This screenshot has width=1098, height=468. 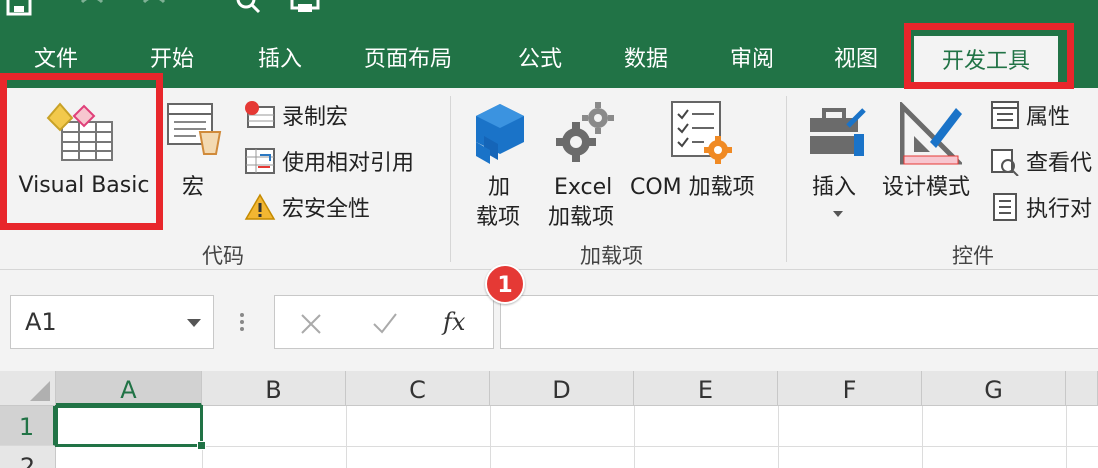 I want to click on column-header: B, so click(x=274, y=388).